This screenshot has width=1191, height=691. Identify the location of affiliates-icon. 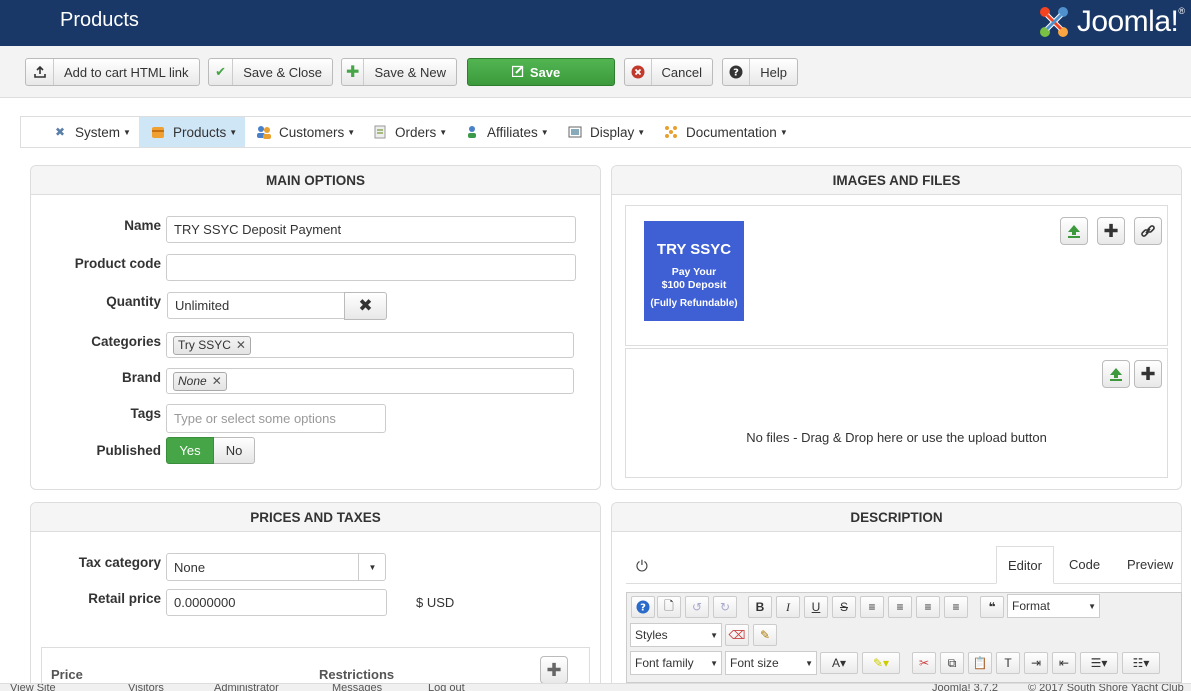
(472, 132).